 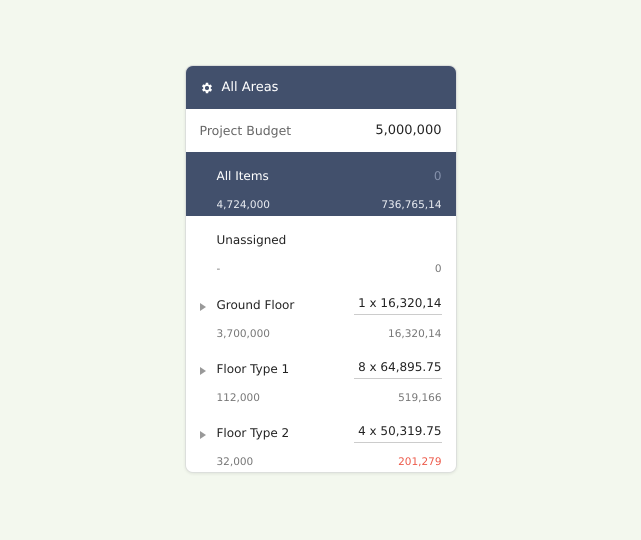 I want to click on area-row: Ground Floor 1 x 16,320,14 3,700,000 16,320,14, so click(x=321, y=312).